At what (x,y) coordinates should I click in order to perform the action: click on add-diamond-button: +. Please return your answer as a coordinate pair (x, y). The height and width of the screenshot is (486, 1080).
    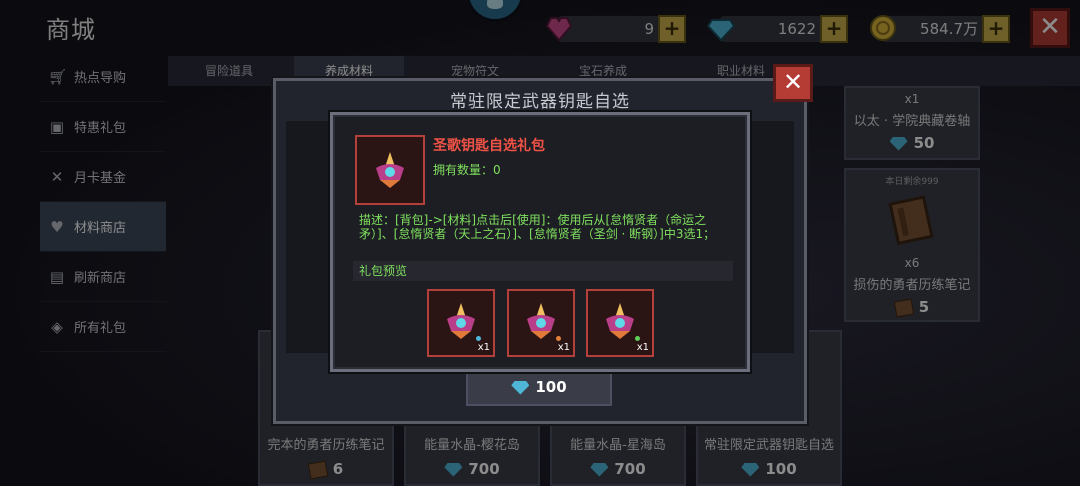
    Looking at the image, I should click on (834, 29).